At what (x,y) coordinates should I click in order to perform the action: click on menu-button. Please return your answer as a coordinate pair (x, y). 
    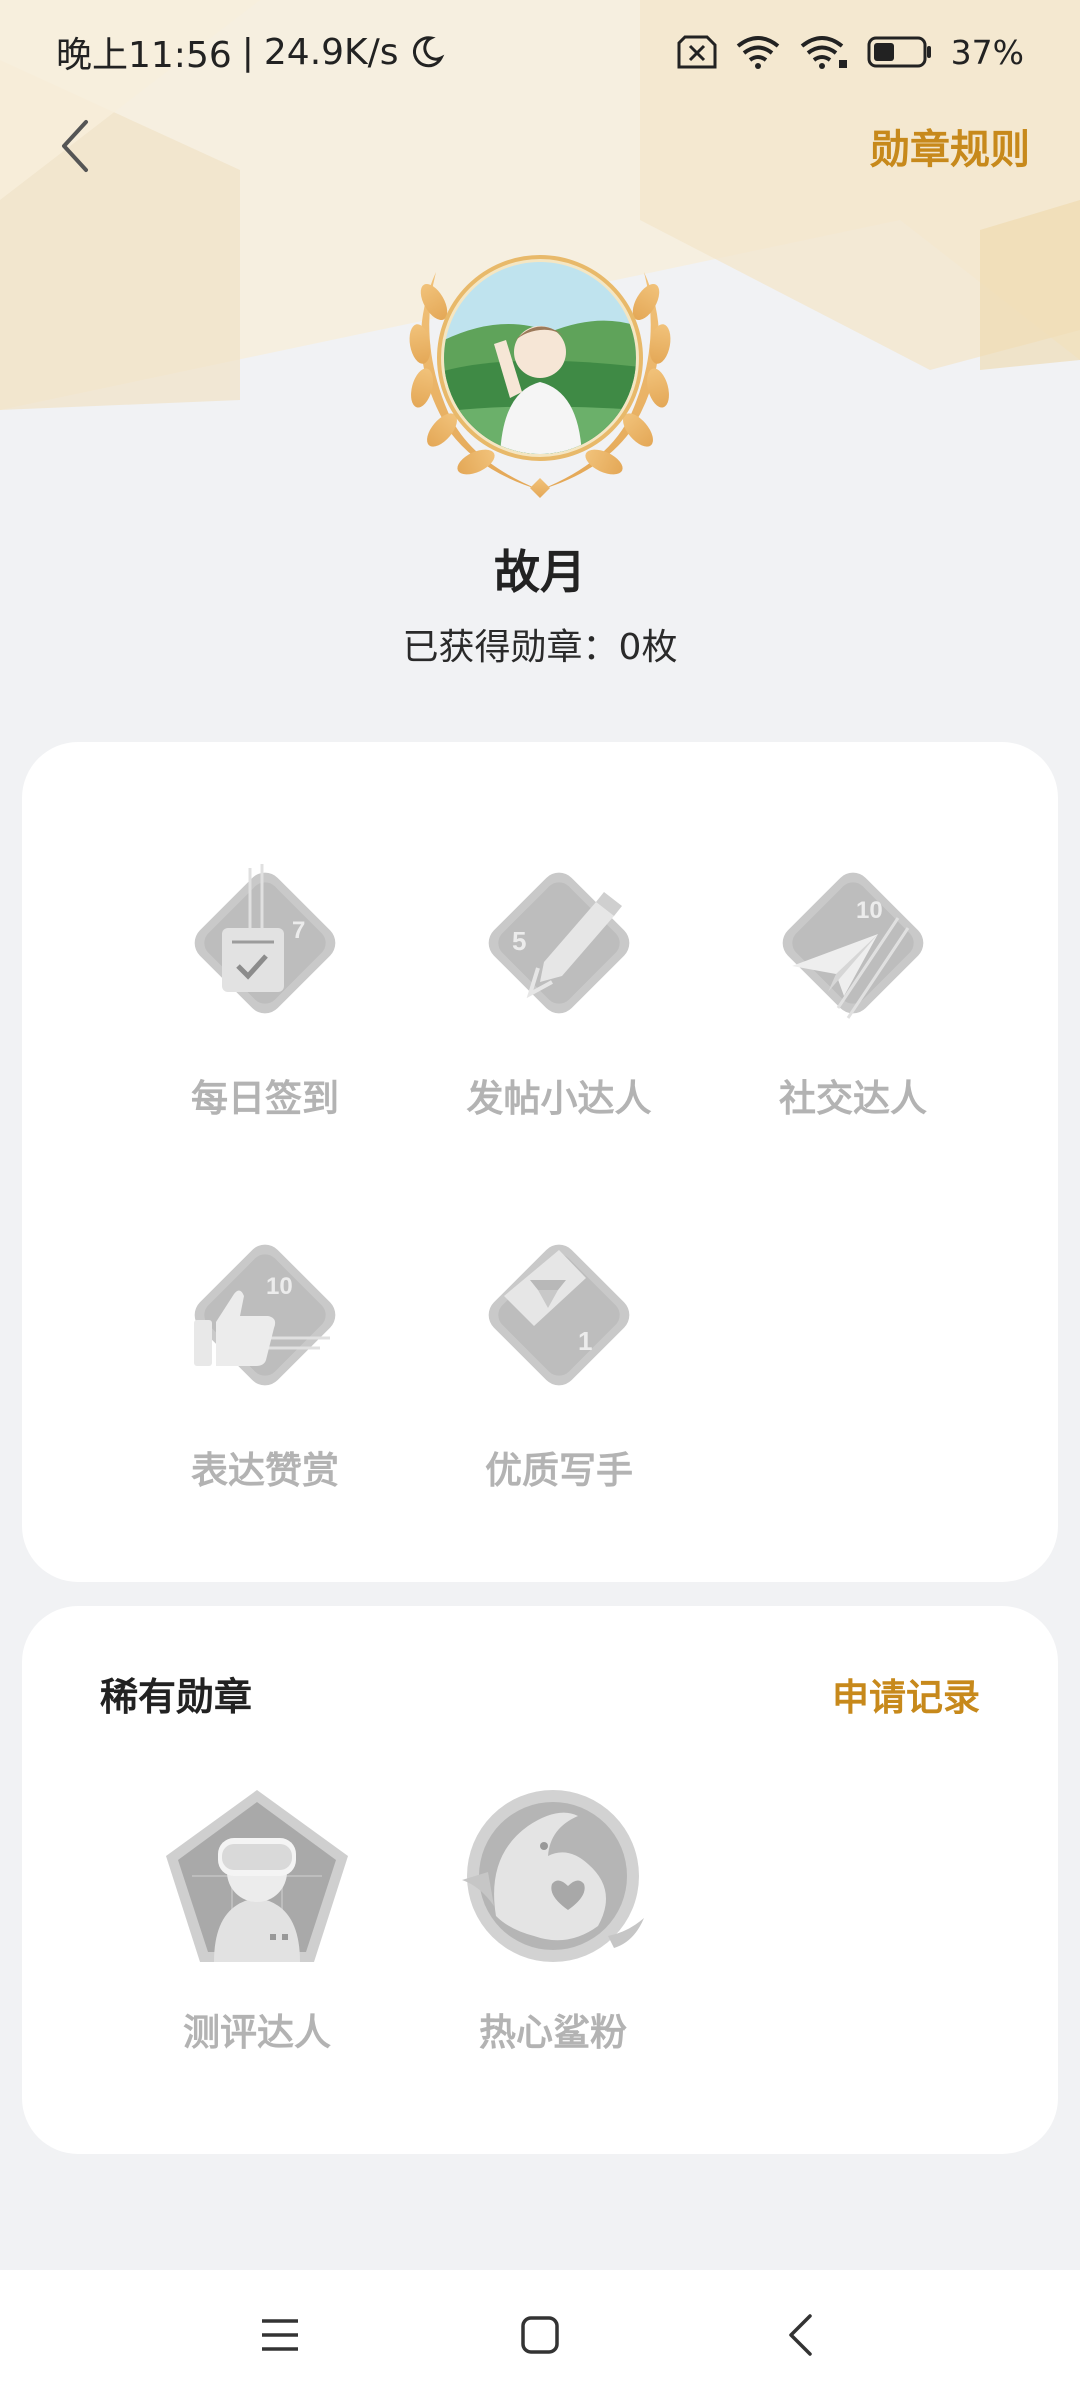
    Looking at the image, I should click on (280, 2335).